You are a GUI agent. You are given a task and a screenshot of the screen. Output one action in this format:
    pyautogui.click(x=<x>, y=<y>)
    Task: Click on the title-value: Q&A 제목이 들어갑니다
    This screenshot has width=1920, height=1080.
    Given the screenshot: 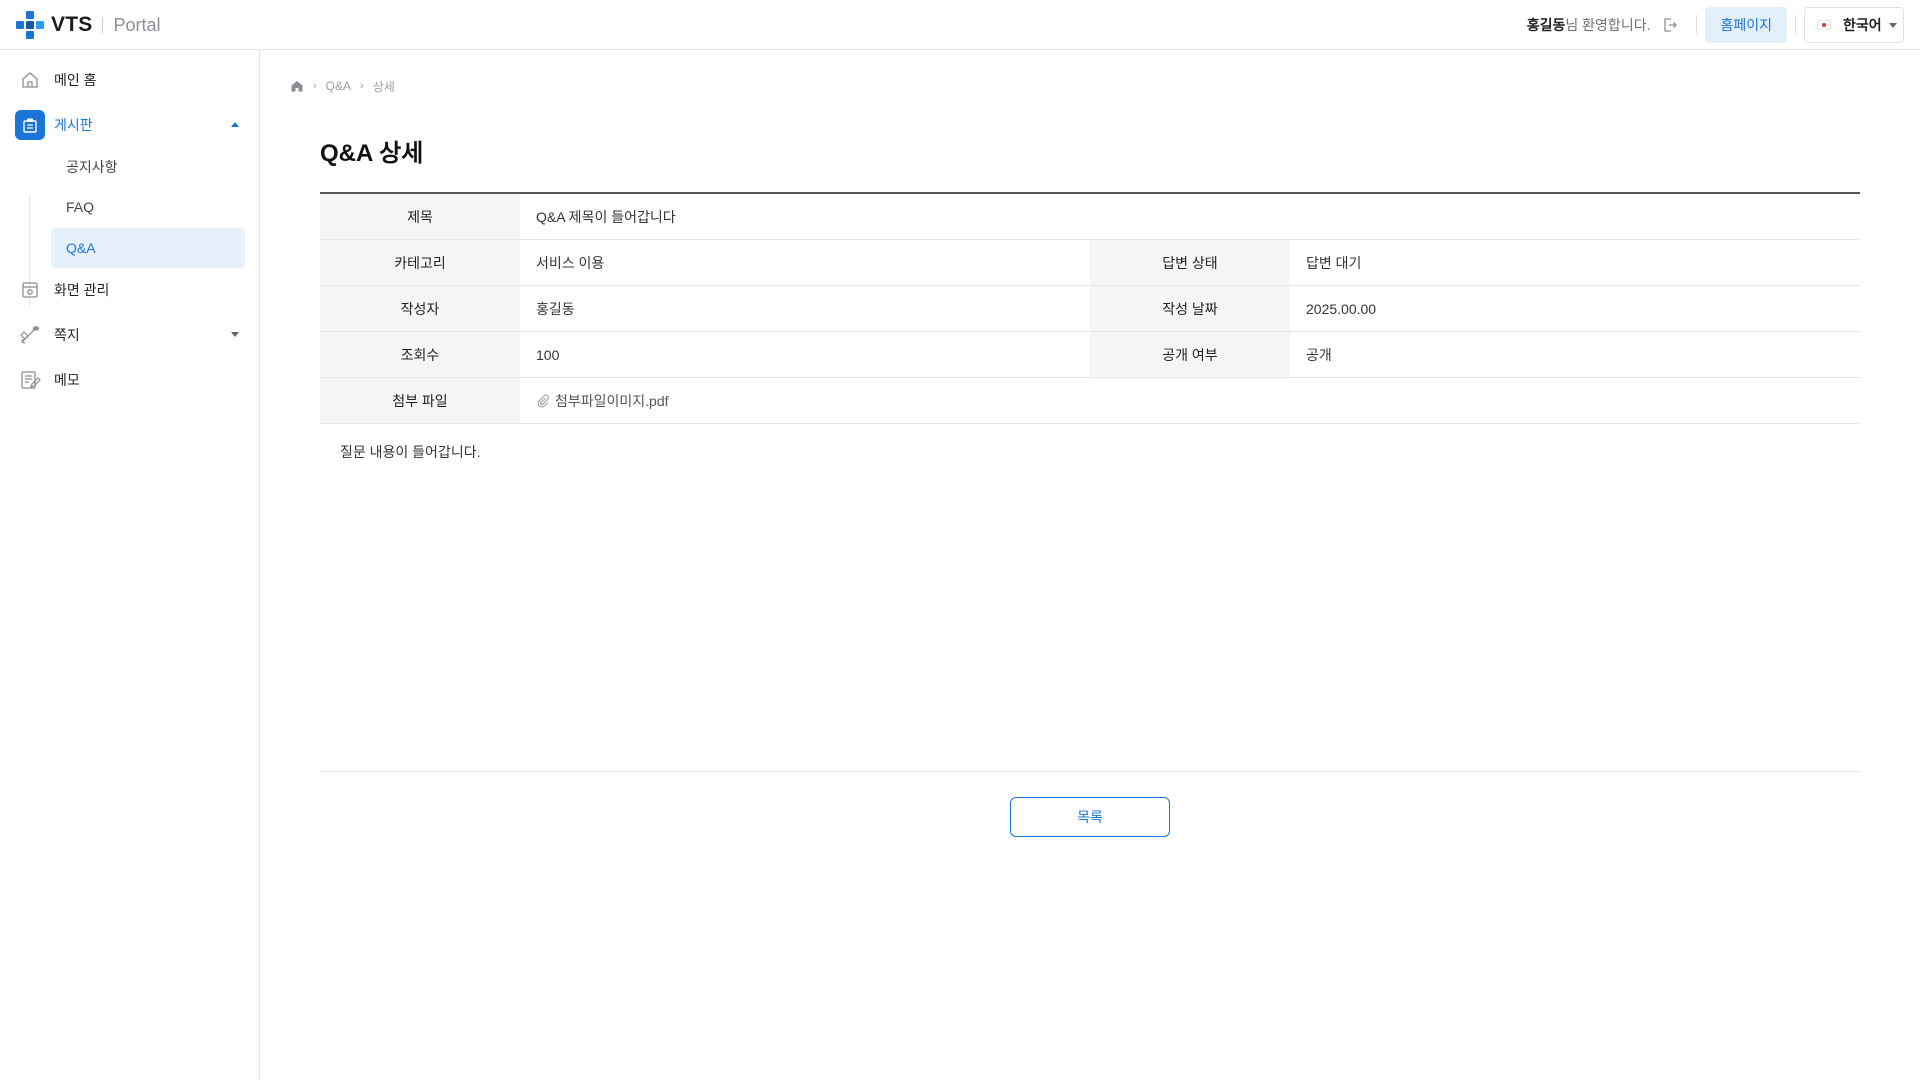 What is the action you would take?
    pyautogui.click(x=606, y=216)
    